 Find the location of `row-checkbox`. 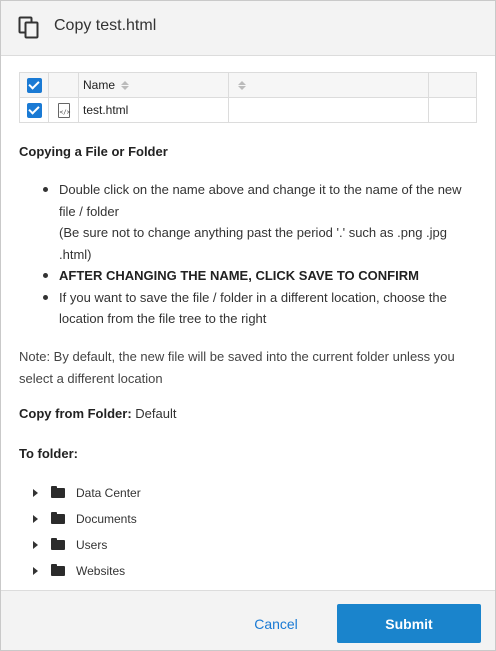

row-checkbox is located at coordinates (34, 110).